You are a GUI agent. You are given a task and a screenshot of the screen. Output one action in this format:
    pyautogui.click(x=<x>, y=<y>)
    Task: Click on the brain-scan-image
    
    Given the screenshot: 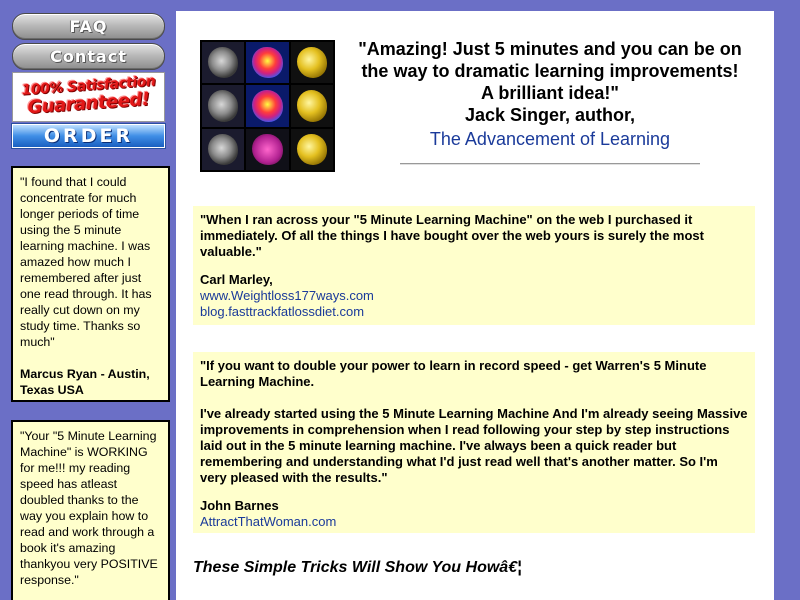 What is the action you would take?
    pyautogui.click(x=267, y=106)
    